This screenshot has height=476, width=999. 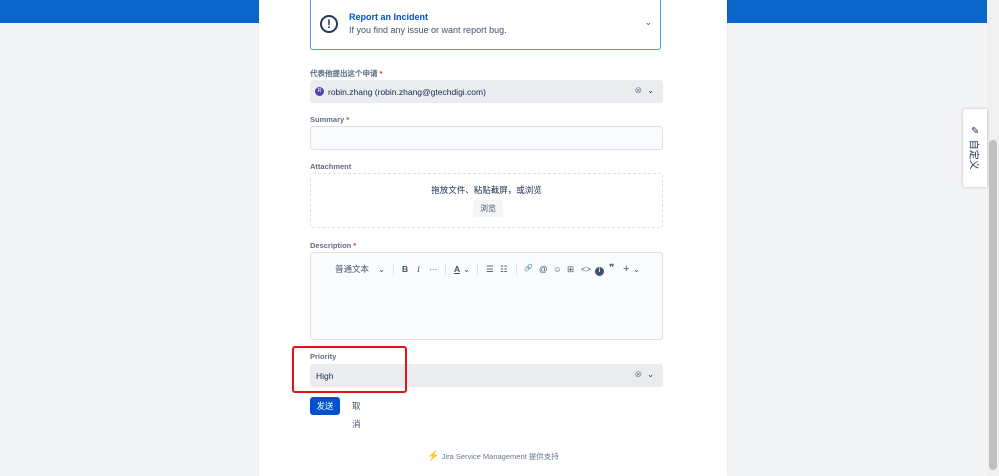 What do you see at coordinates (500, 456) in the screenshot?
I see `footer-text: Jira Service Management 提供支持` at bounding box center [500, 456].